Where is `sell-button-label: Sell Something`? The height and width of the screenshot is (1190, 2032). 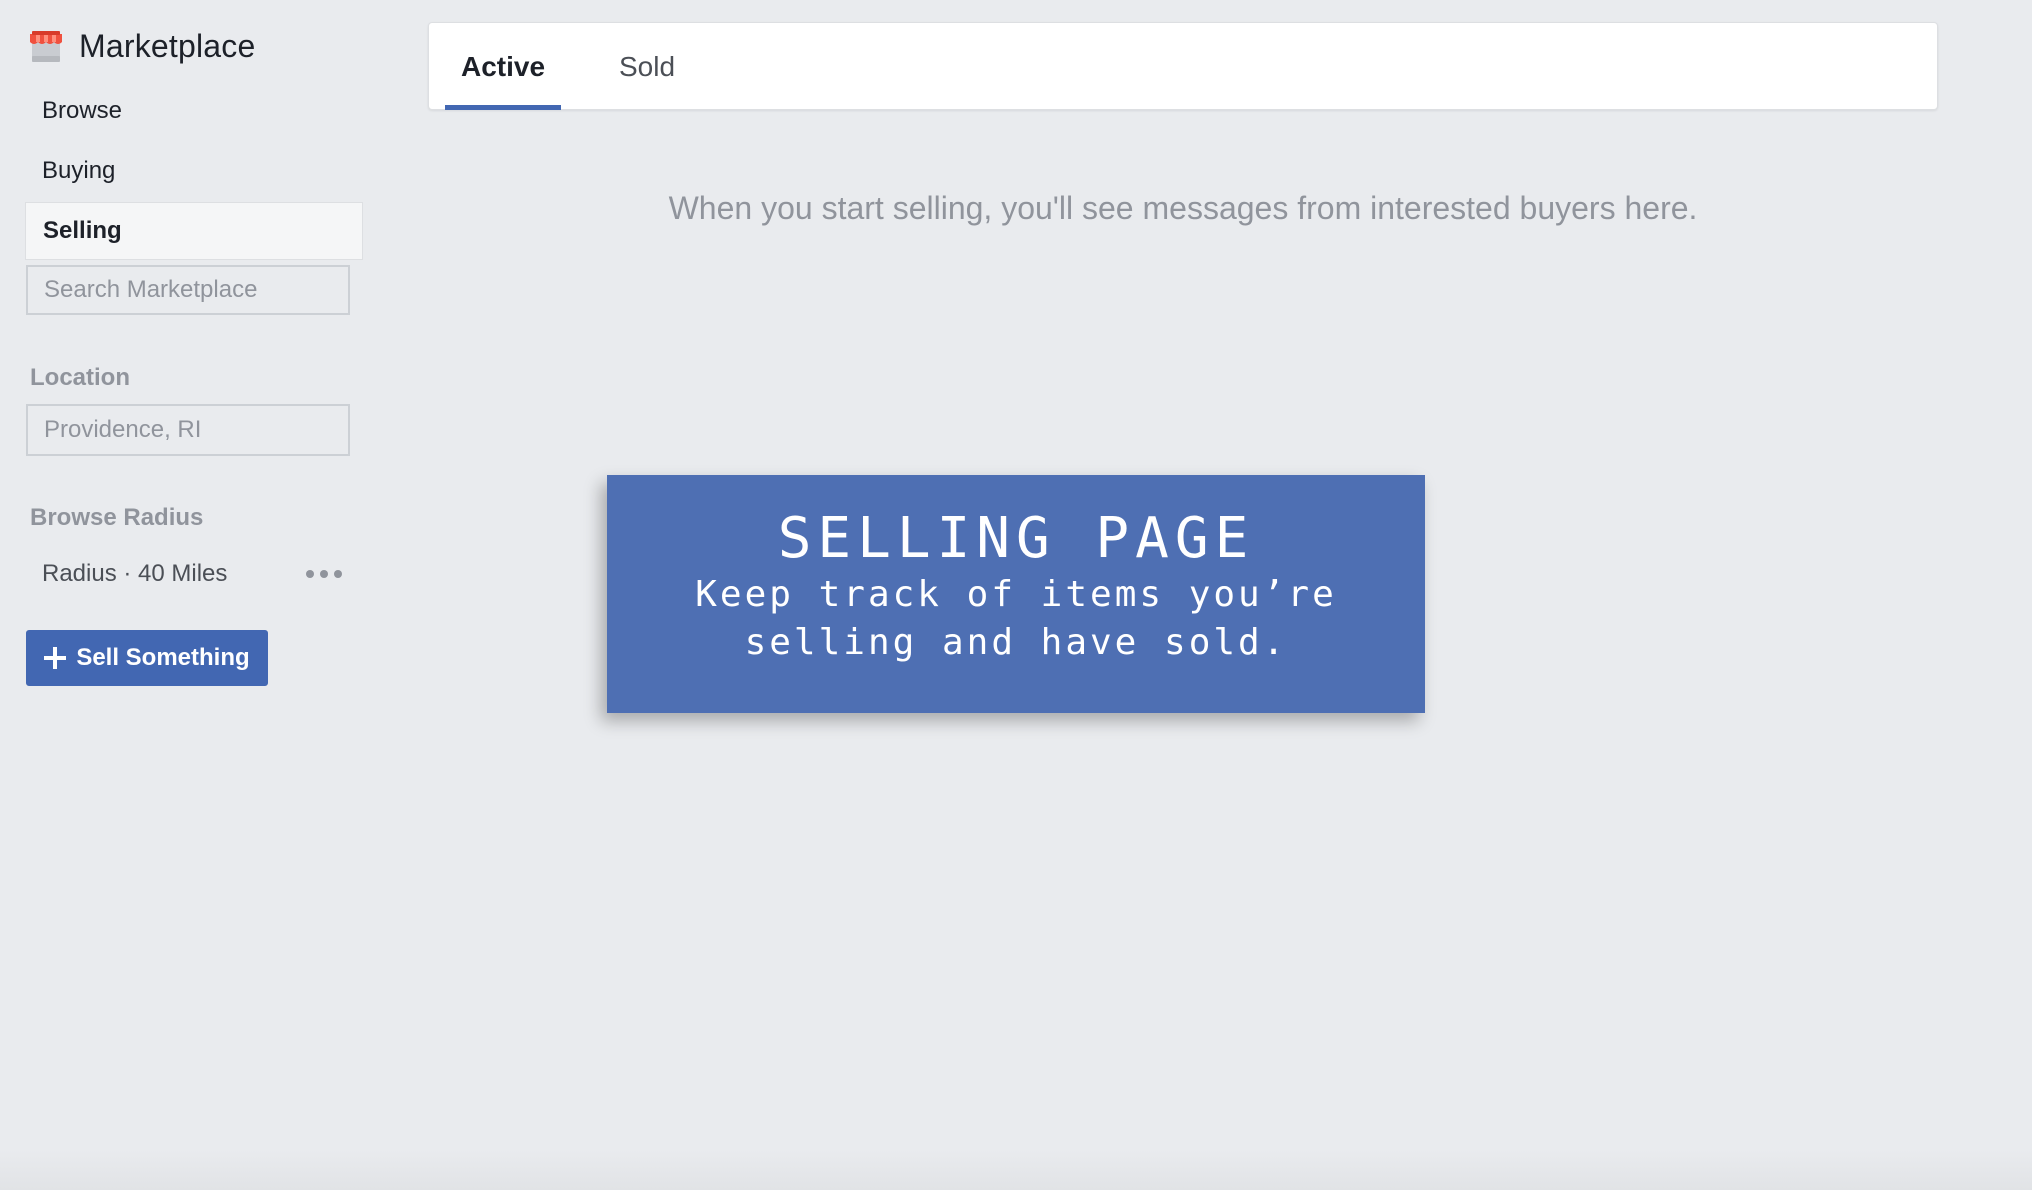 sell-button-label: Sell Something is located at coordinates (163, 657).